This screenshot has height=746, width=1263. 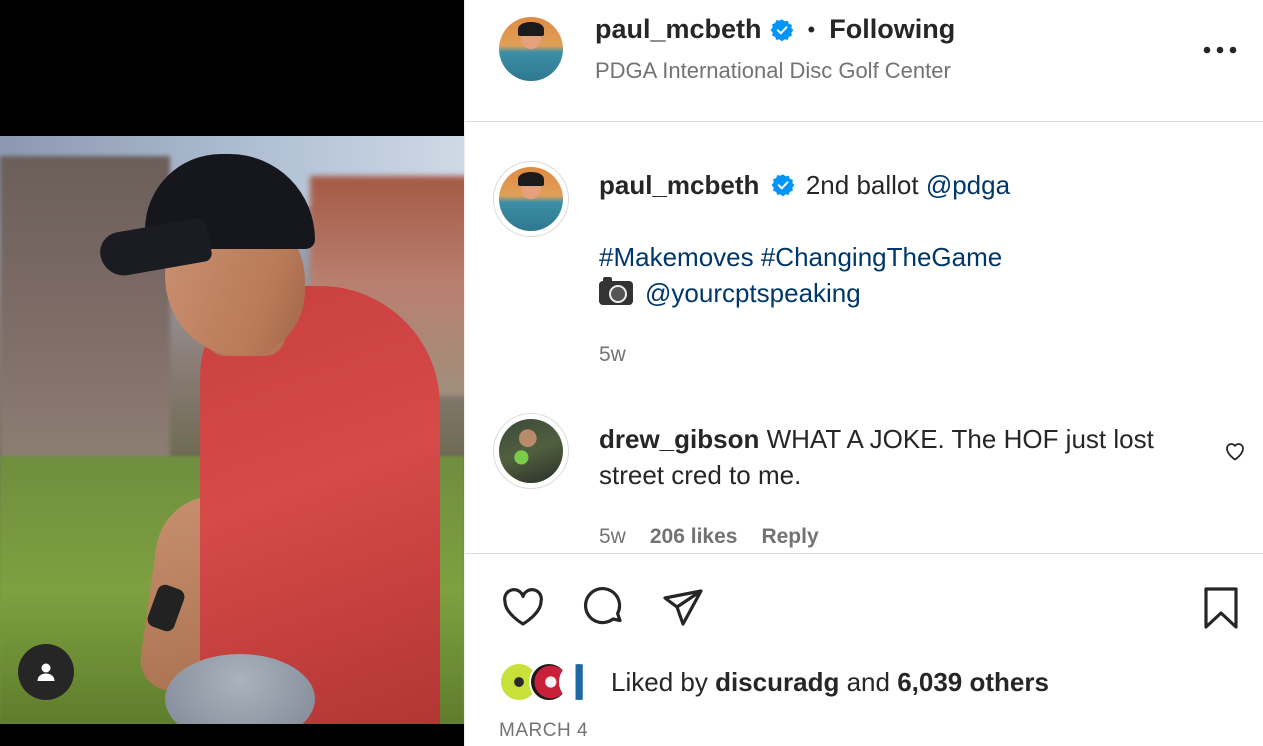 I want to click on more-options-button, so click(x=1220, y=50).